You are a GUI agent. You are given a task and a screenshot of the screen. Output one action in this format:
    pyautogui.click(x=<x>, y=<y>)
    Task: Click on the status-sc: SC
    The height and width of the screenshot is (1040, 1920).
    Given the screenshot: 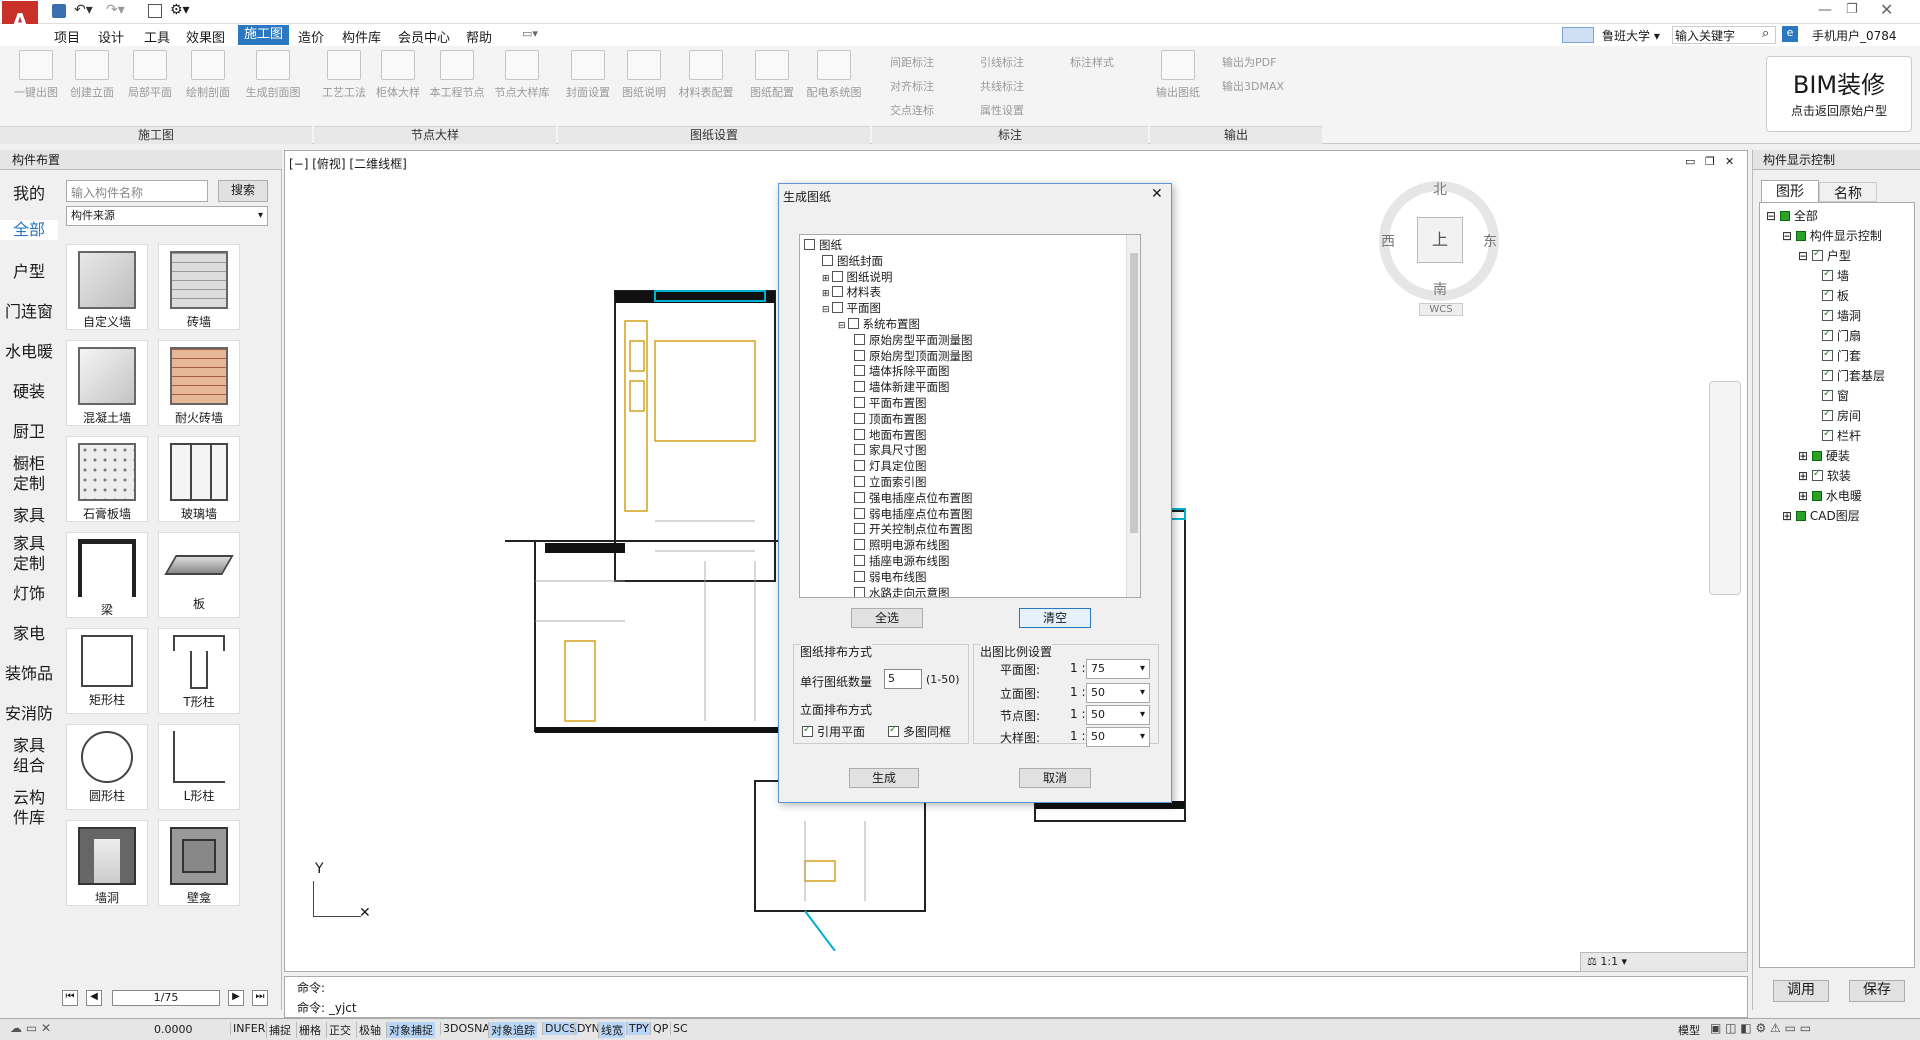 What is the action you would take?
    pyautogui.click(x=680, y=1028)
    